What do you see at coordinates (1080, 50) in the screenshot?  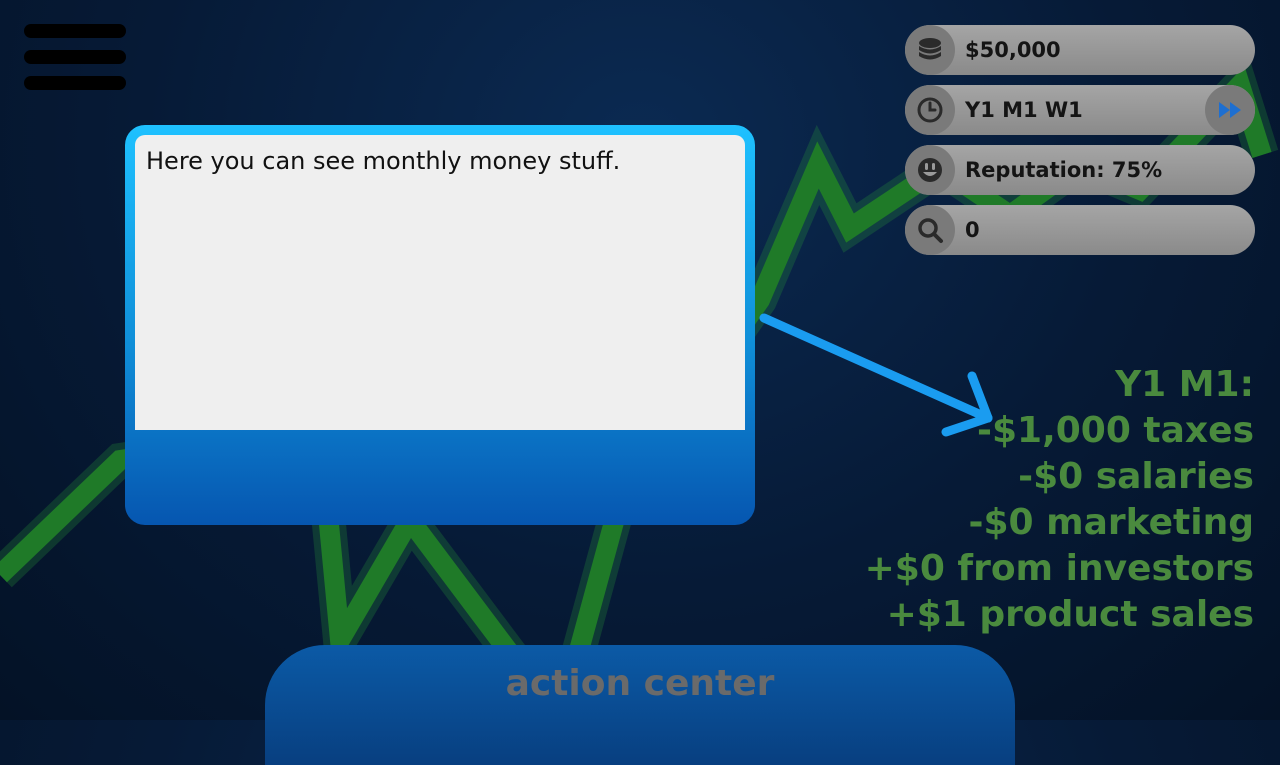 I see `money-pill: $50,000` at bounding box center [1080, 50].